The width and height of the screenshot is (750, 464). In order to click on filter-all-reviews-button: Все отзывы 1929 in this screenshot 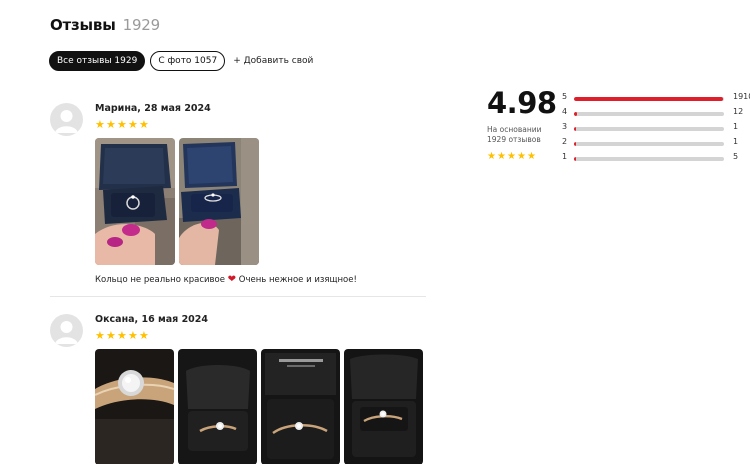, I will do `click(97, 61)`.